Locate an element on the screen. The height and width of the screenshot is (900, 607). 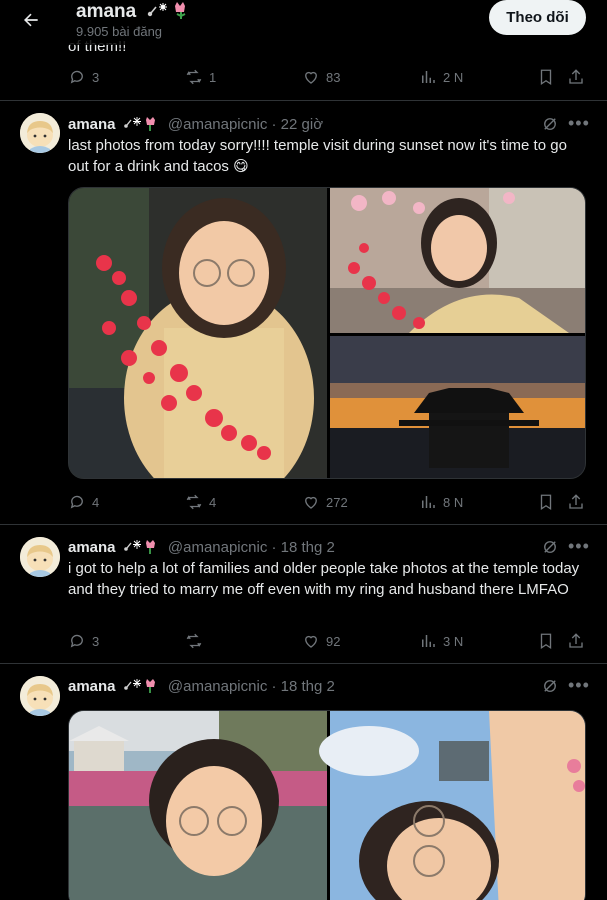
arrow-left-icon is located at coordinates (31, 20).